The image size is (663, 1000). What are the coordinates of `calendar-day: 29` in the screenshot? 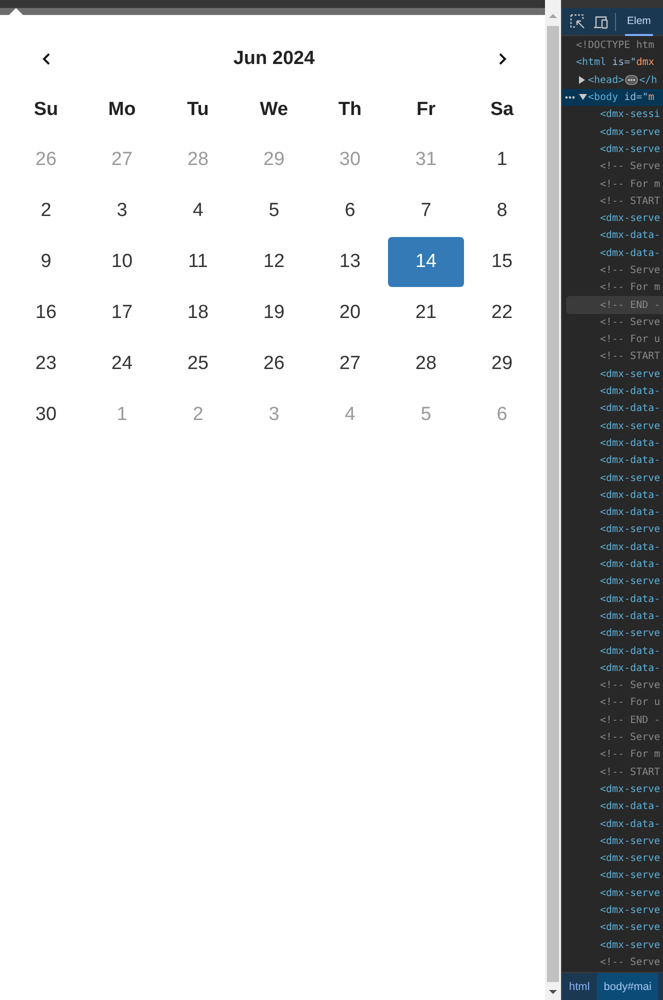 It's located at (502, 364).